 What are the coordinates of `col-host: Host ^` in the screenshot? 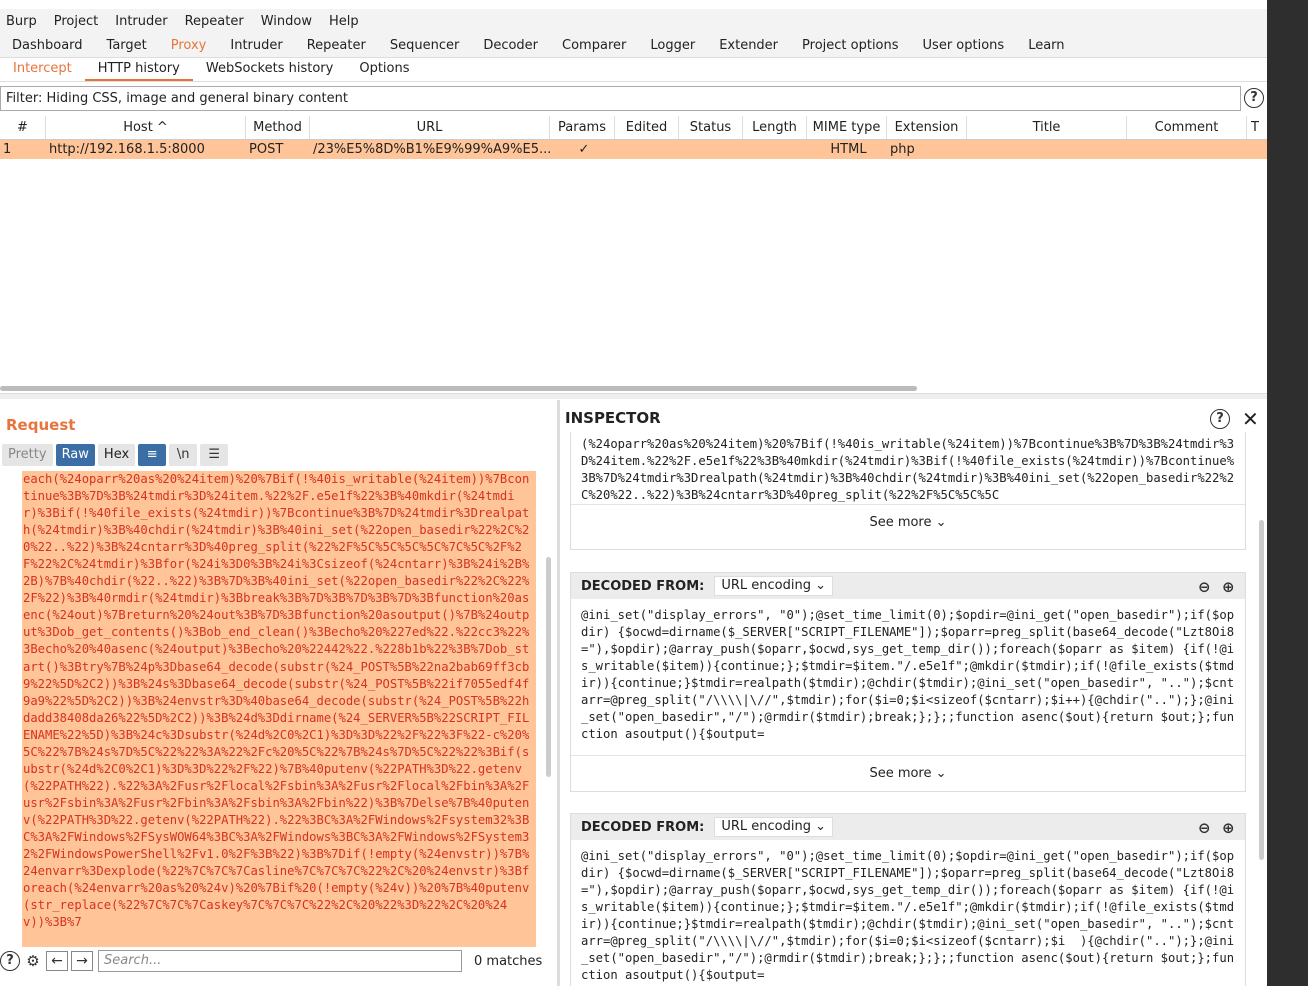 It's located at (146, 127).